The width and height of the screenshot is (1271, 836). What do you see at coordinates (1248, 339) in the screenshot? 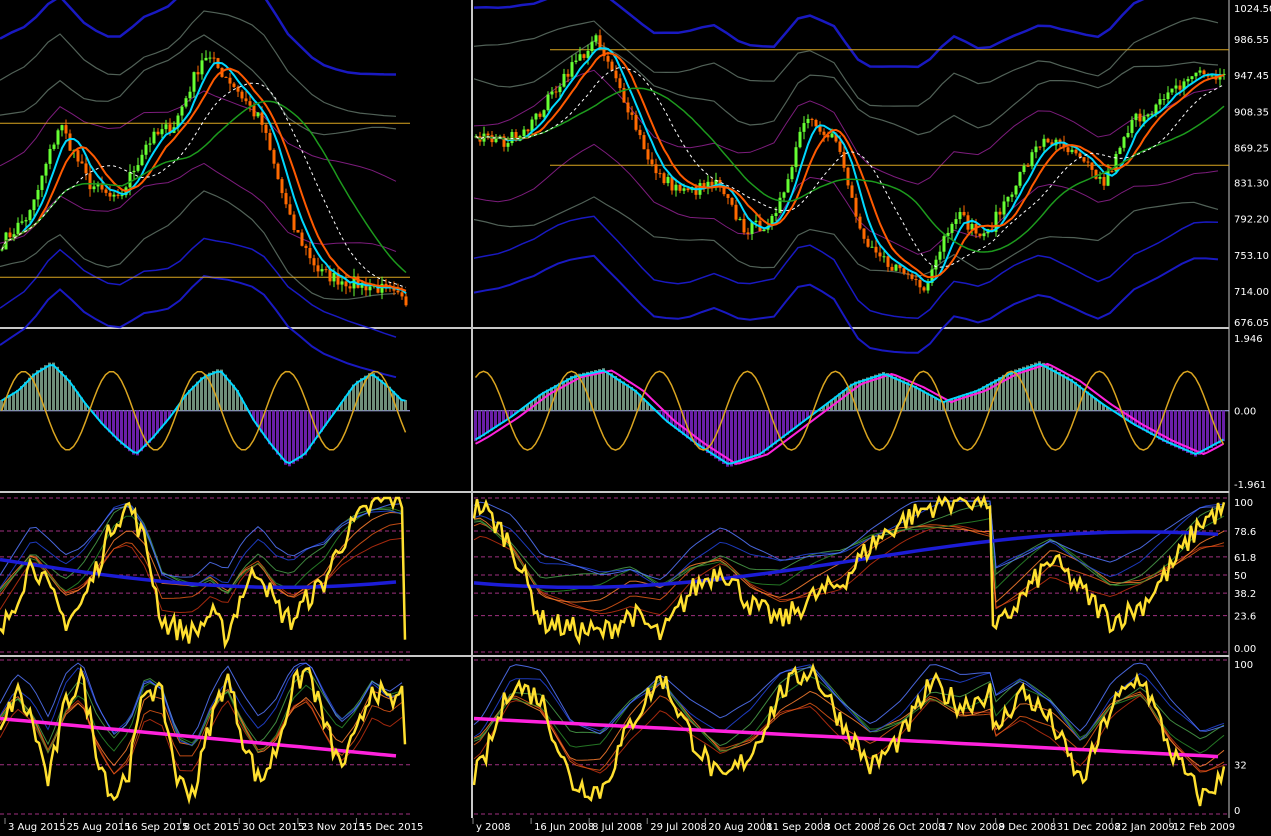
I see `macd-y-tick-label: 1.946` at bounding box center [1248, 339].